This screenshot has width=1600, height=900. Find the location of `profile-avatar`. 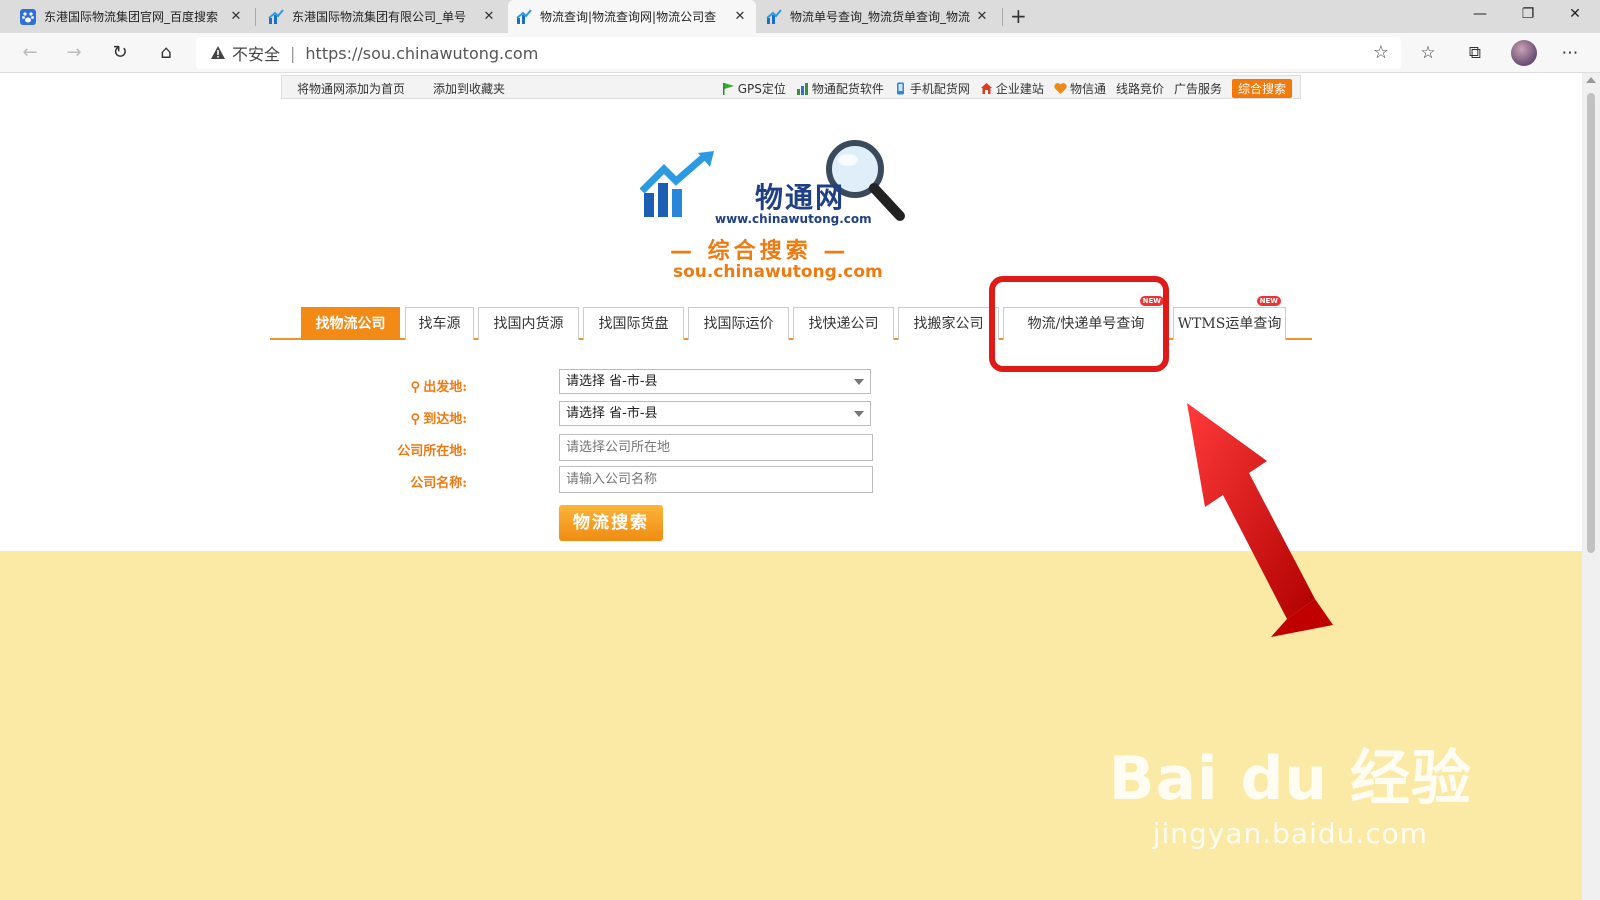

profile-avatar is located at coordinates (1524, 53).